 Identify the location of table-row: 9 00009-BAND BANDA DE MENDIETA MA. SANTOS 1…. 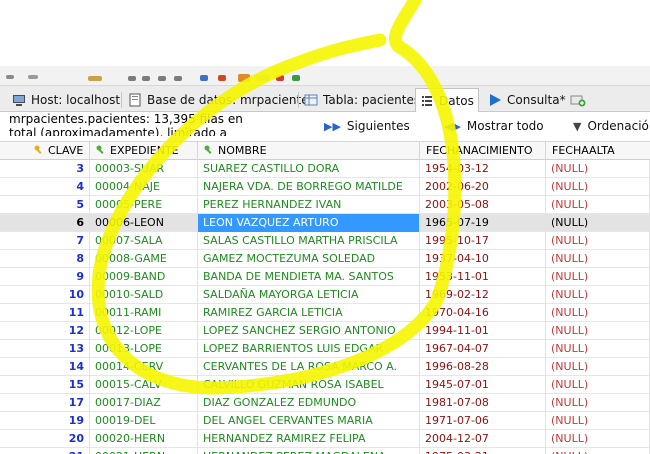
(325, 277).